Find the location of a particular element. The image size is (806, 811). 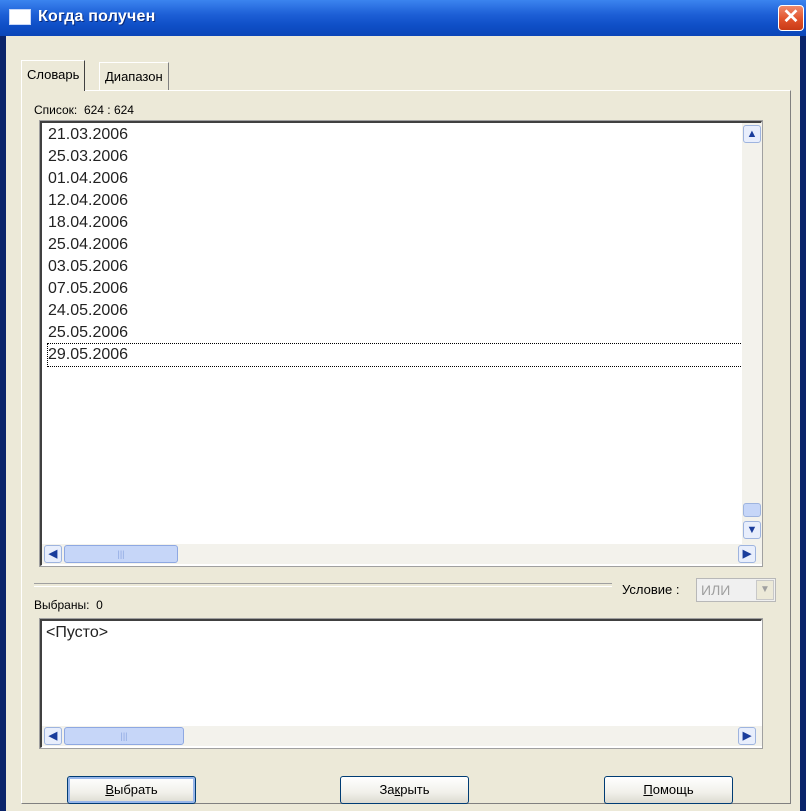

tab-range: Диапазон is located at coordinates (134, 76).